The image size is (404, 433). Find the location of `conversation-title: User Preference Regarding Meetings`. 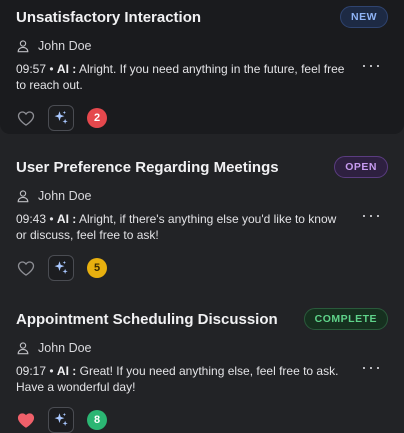

conversation-title: User Preference Regarding Meetings is located at coordinates (147, 167).